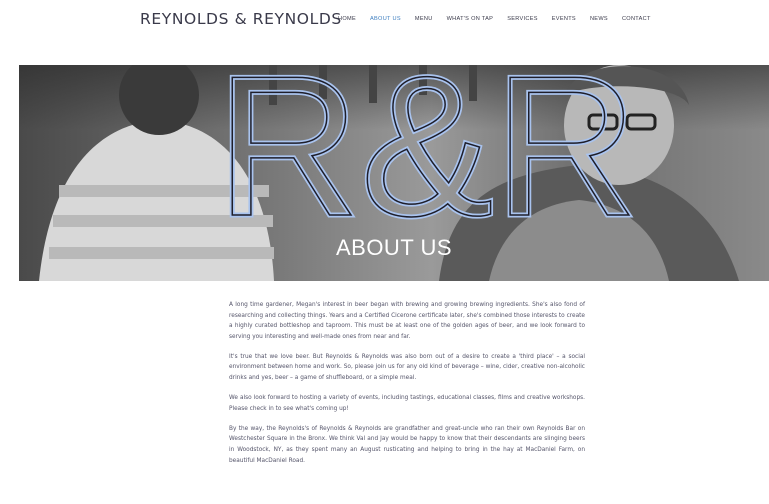 The width and height of the screenshot is (769, 504). What do you see at coordinates (599, 19) in the screenshot?
I see `nav-news: NEWS` at bounding box center [599, 19].